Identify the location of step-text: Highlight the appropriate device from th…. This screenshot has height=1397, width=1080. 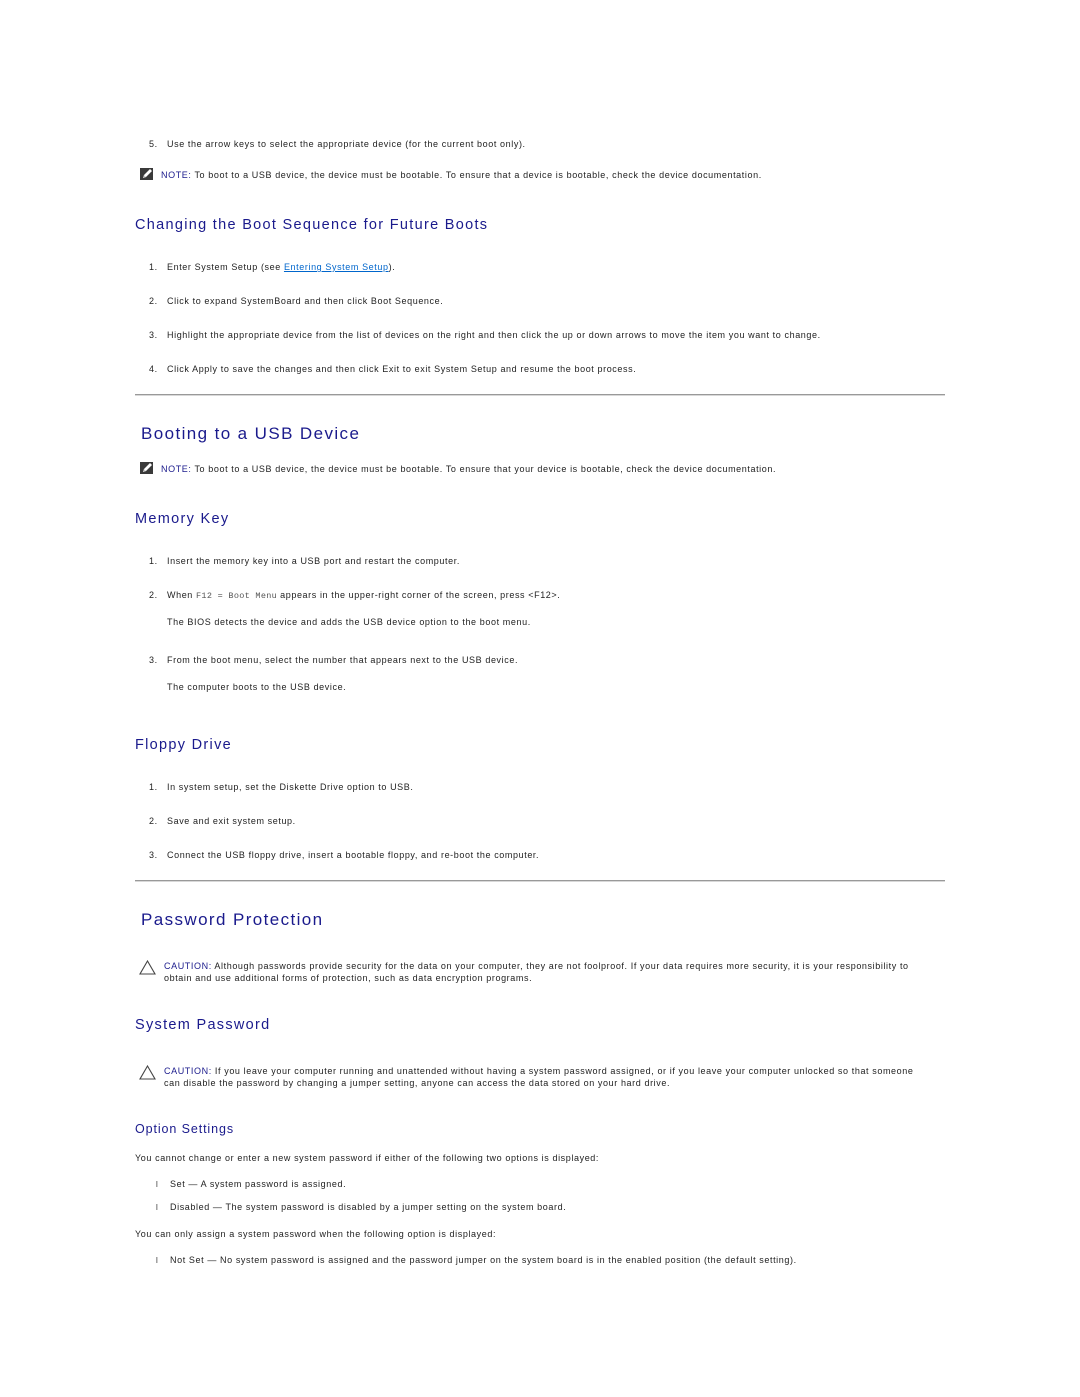
(494, 335).